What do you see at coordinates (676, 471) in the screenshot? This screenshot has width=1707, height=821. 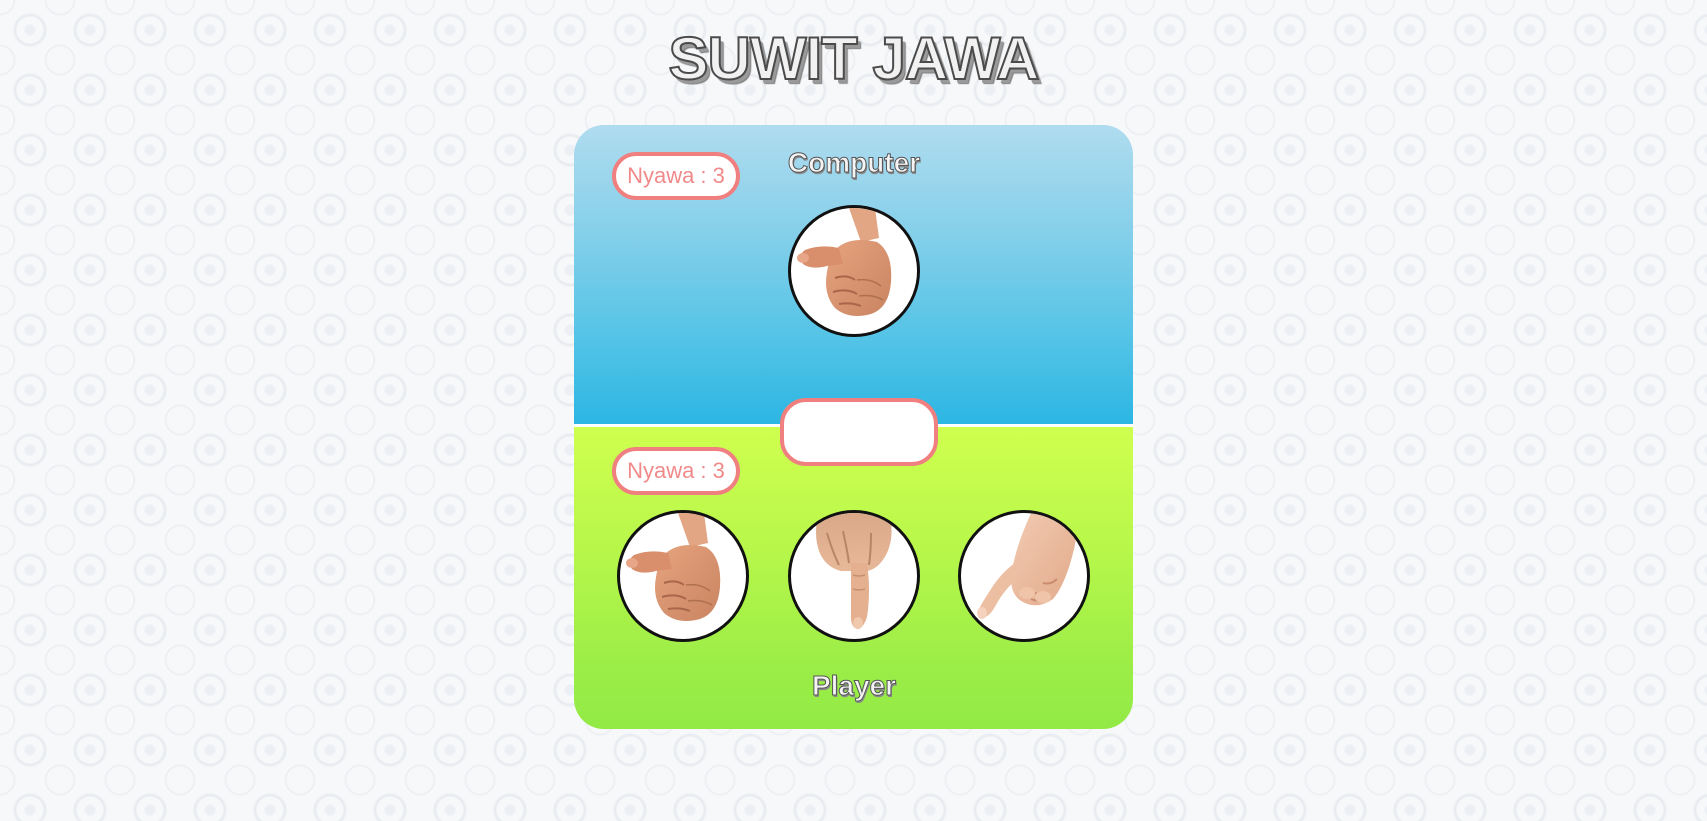 I see `player-lives-badge: Nyawa : 3` at bounding box center [676, 471].